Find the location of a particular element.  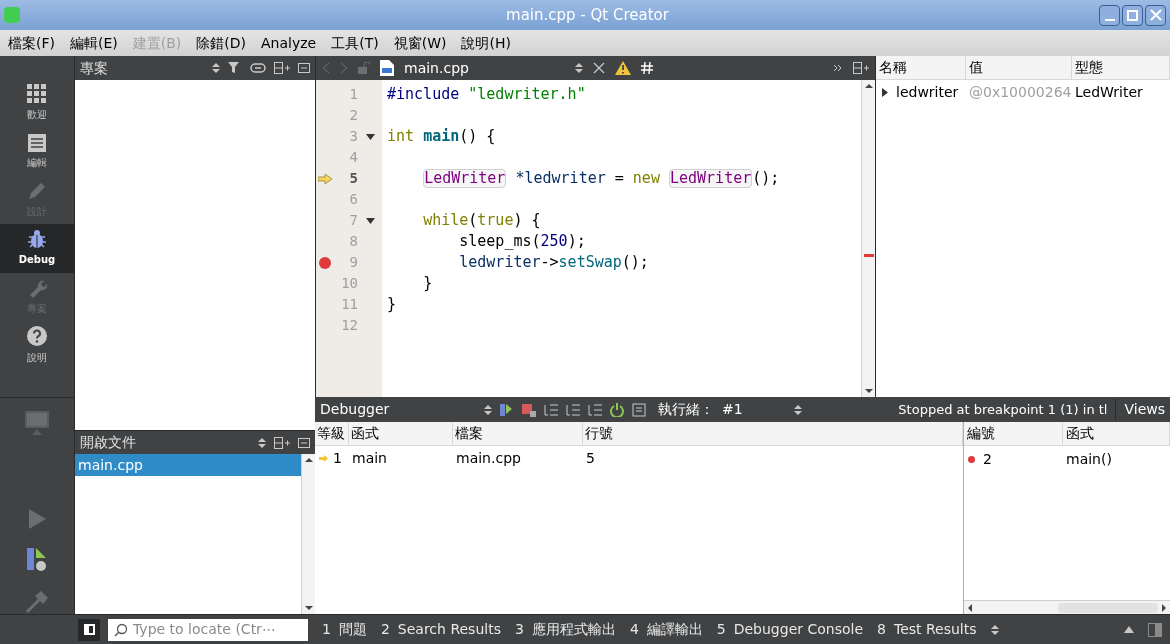

output-tab: 4 編譯輸出 is located at coordinates (666, 629).